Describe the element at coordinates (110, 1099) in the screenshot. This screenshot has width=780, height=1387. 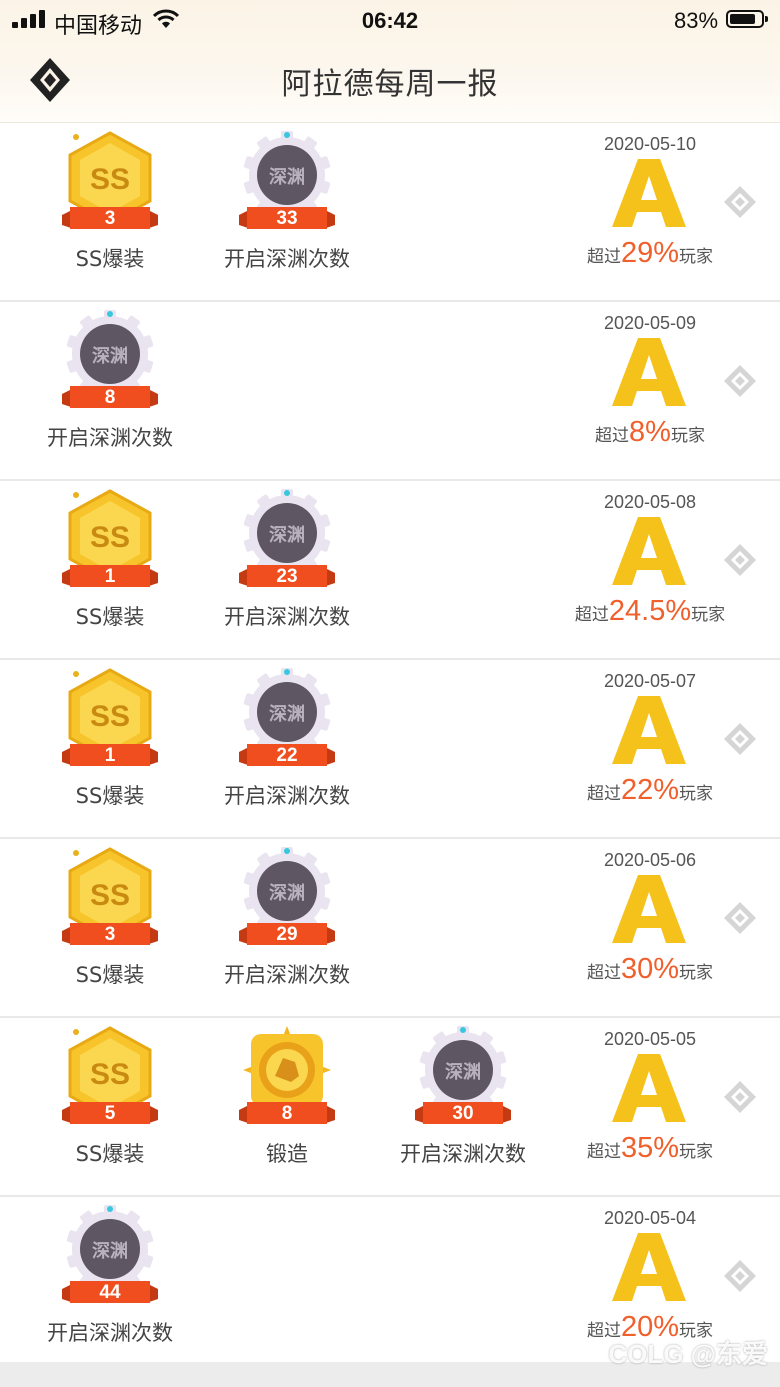
I see `ss-badge: SS 5 SS爆装` at that location.